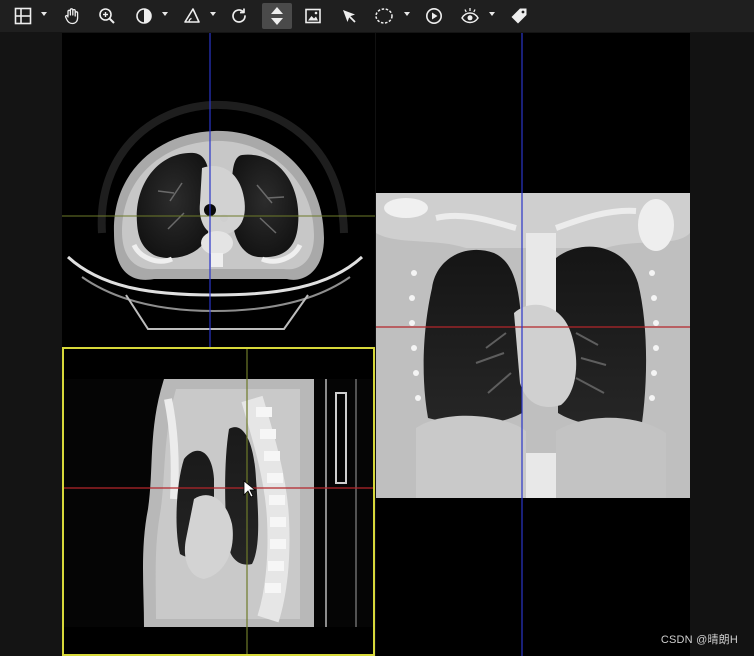  Describe the element at coordinates (213, 14) in the screenshot. I see `measure-menu-caret` at that location.